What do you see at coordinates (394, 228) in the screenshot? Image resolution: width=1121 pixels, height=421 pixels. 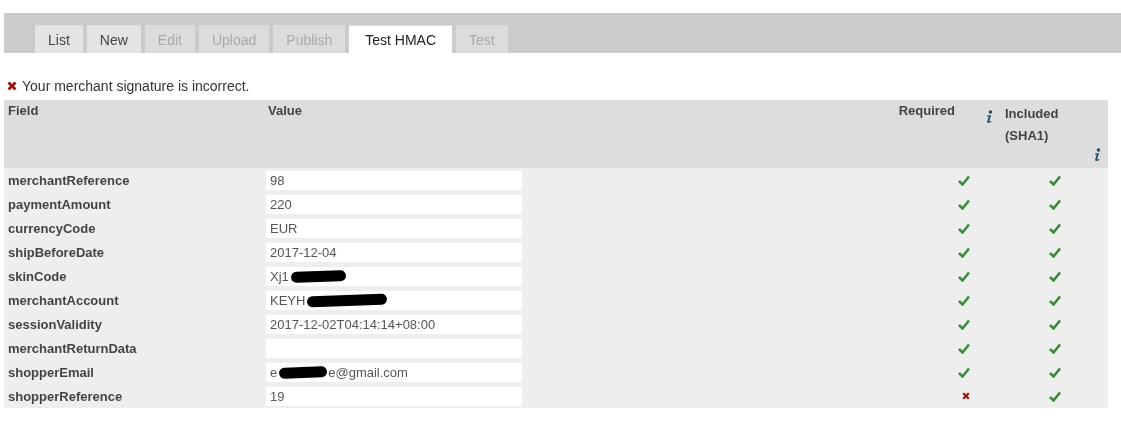 I see `value-field: EUR` at bounding box center [394, 228].